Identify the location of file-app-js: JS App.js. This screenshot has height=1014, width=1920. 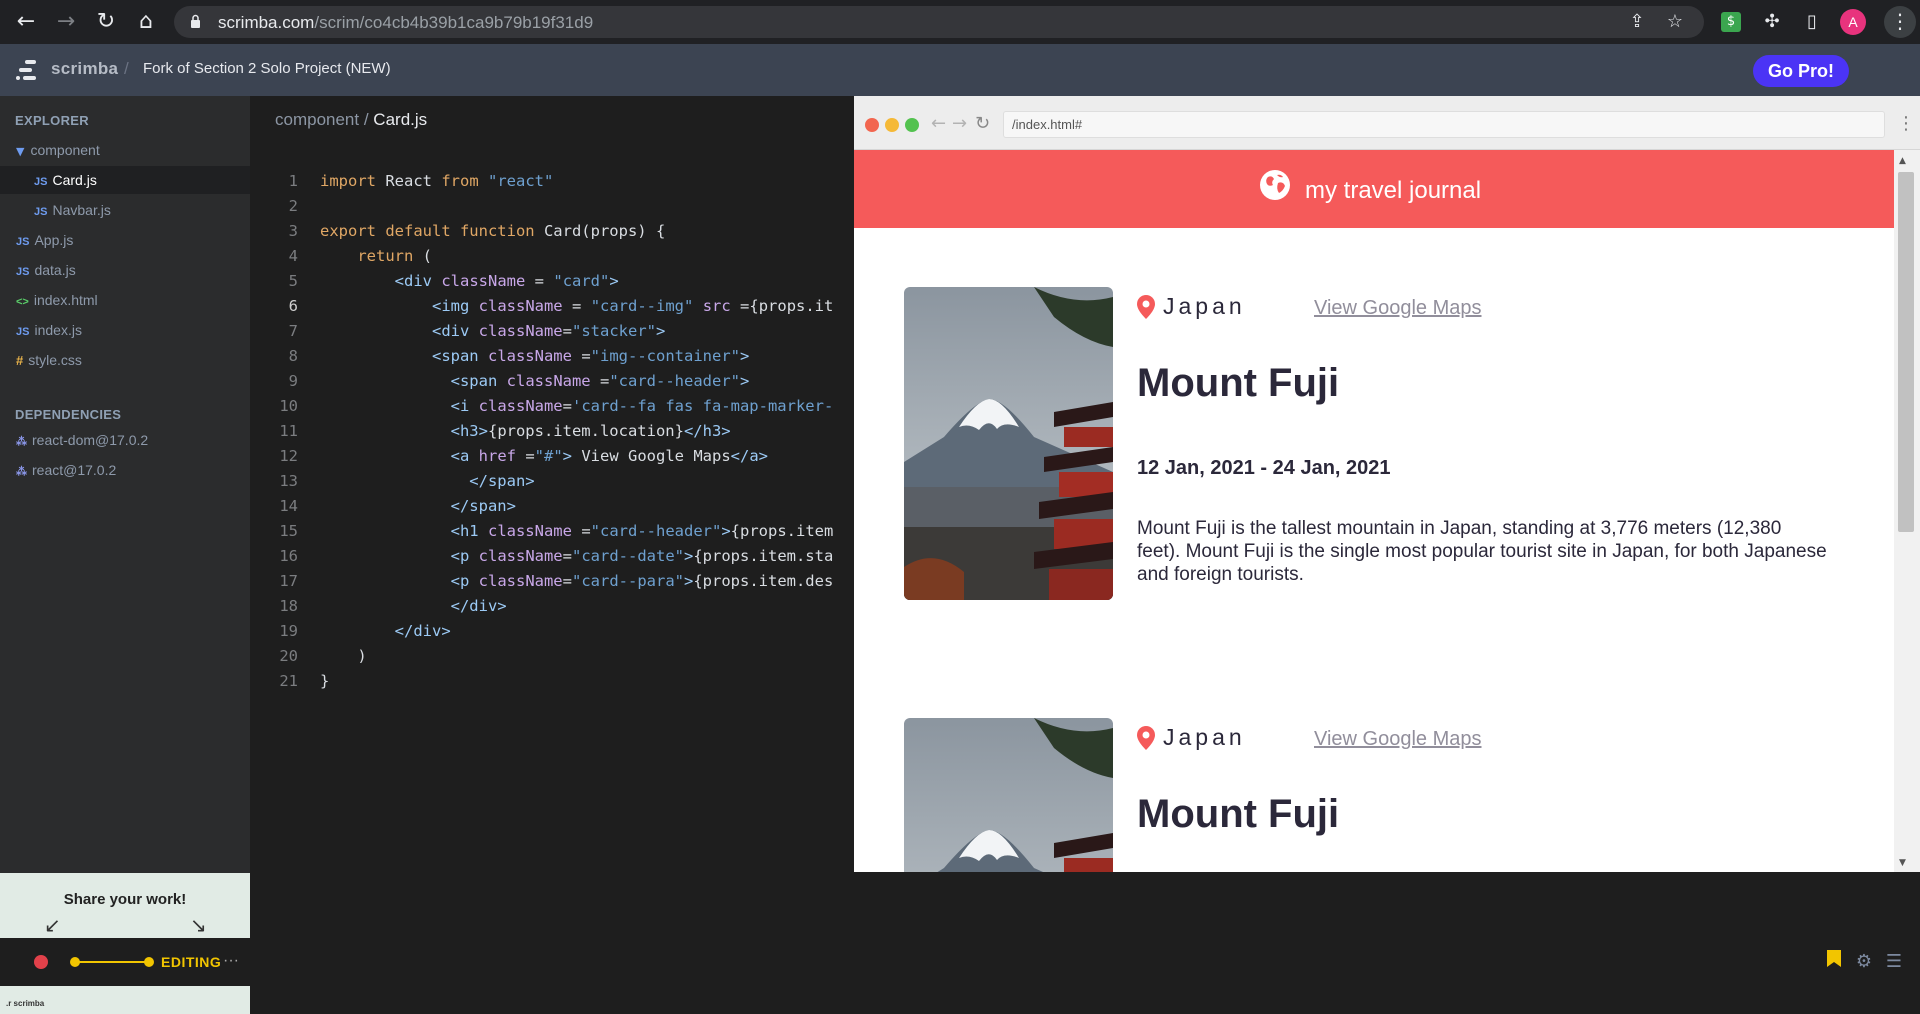
(125, 240).